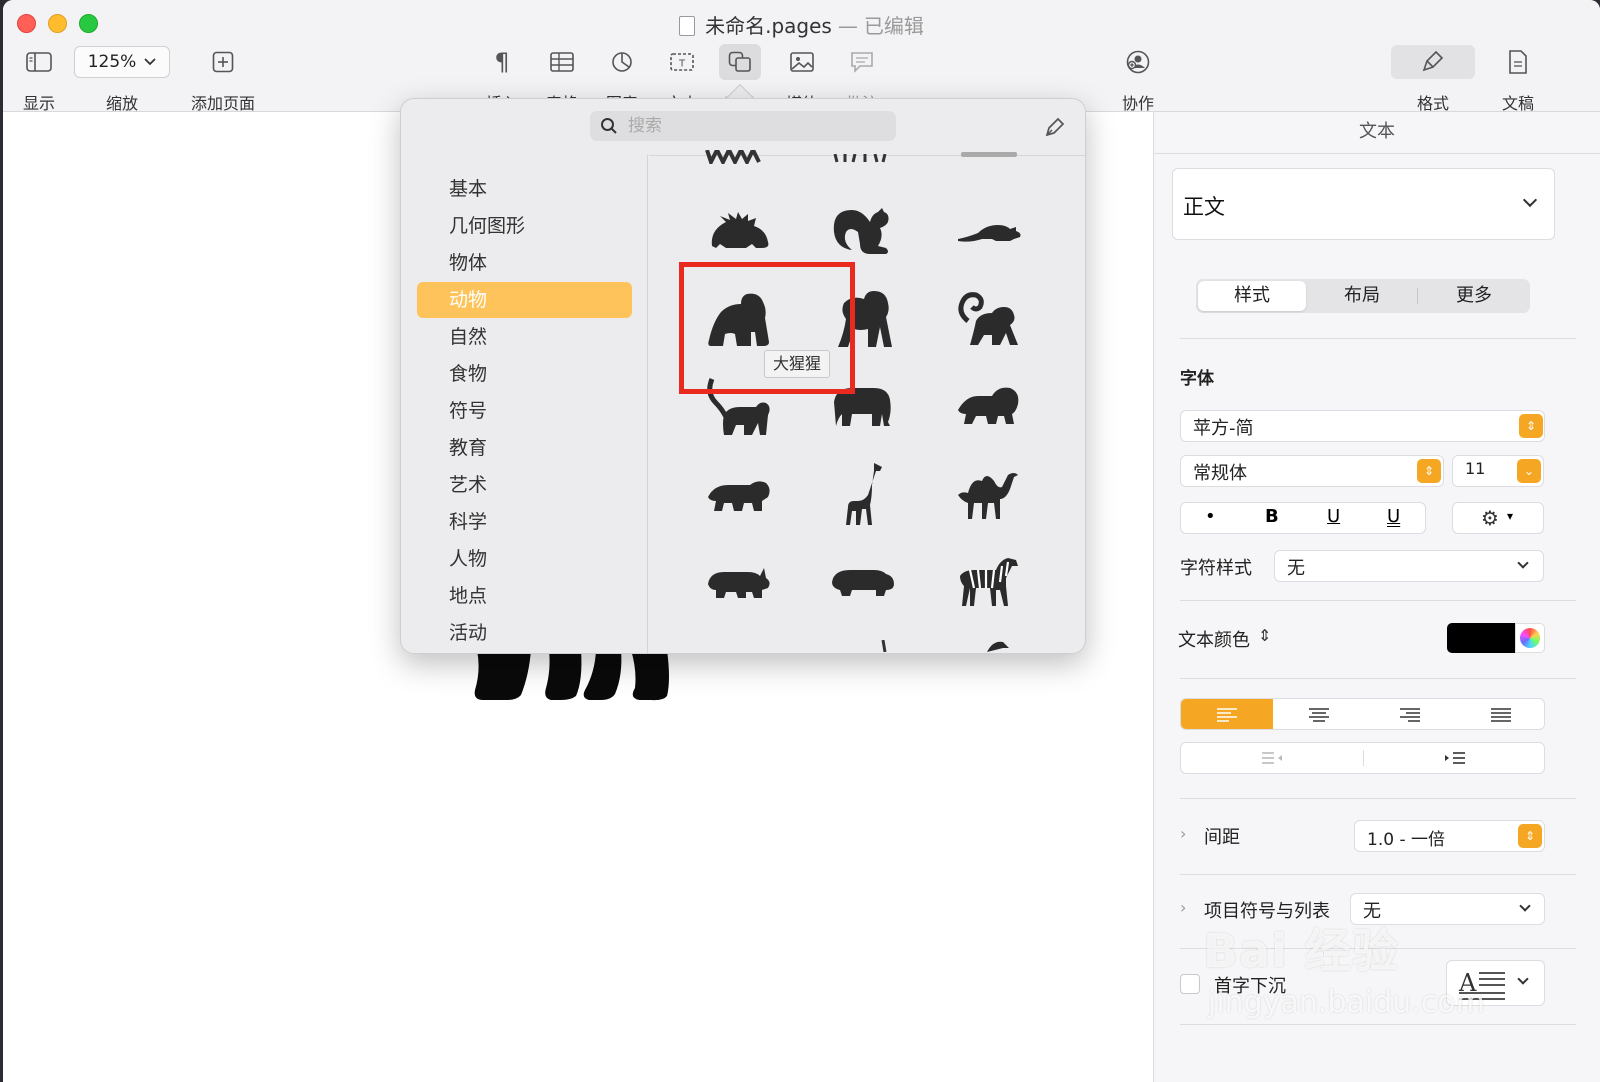 This screenshot has height=1082, width=1600. What do you see at coordinates (1222, 837) in the screenshot?
I see `spacing-label: 间距` at bounding box center [1222, 837].